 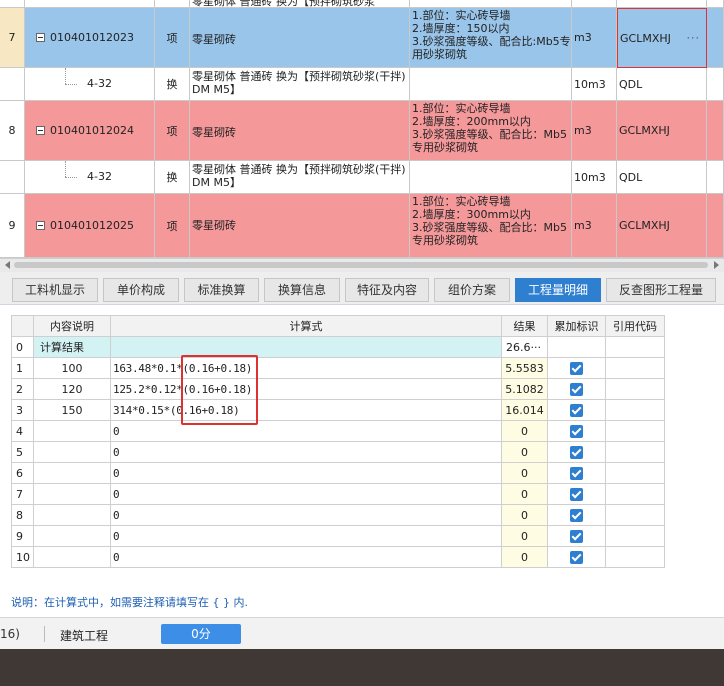 I want to click on category-cell, so click(x=172, y=4).